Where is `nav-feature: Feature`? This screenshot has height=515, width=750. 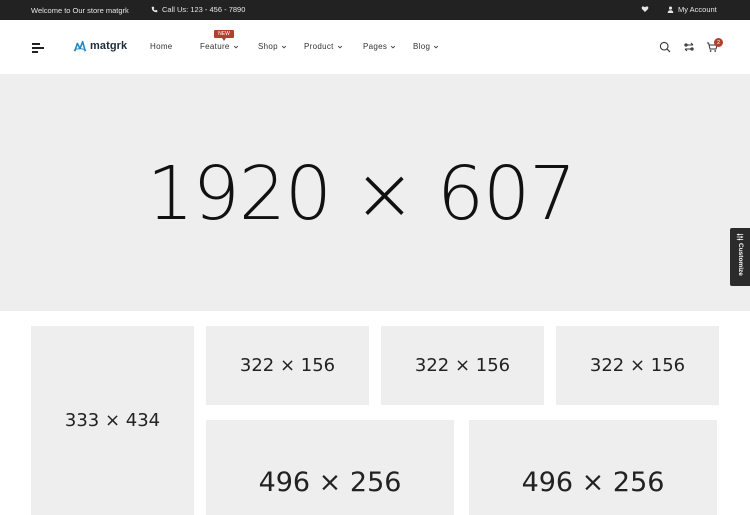
nav-feature: Feature is located at coordinates (219, 46).